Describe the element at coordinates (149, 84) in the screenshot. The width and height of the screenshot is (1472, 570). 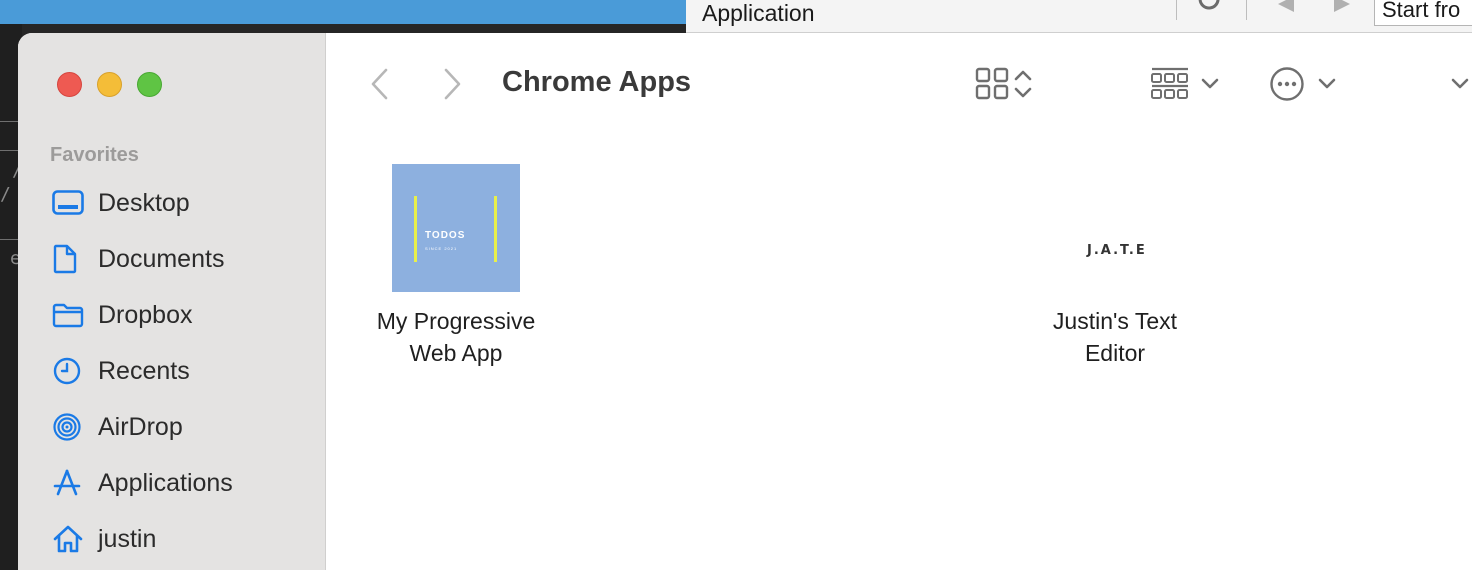
I see `zoom-window-button` at that location.